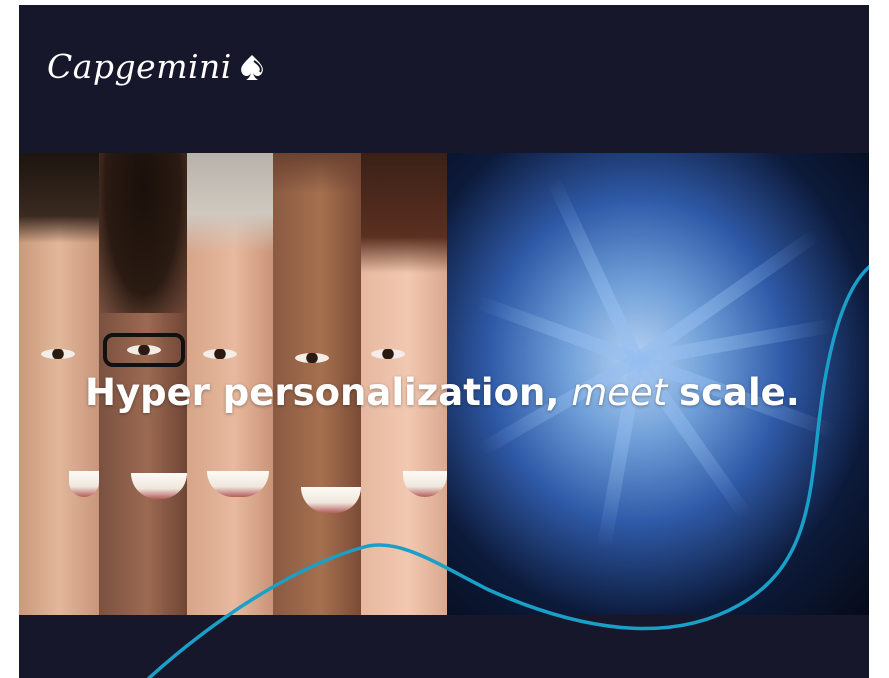 The image size is (889, 678). Describe the element at coordinates (619, 392) in the screenshot. I see `headline-part-2: meet` at that location.